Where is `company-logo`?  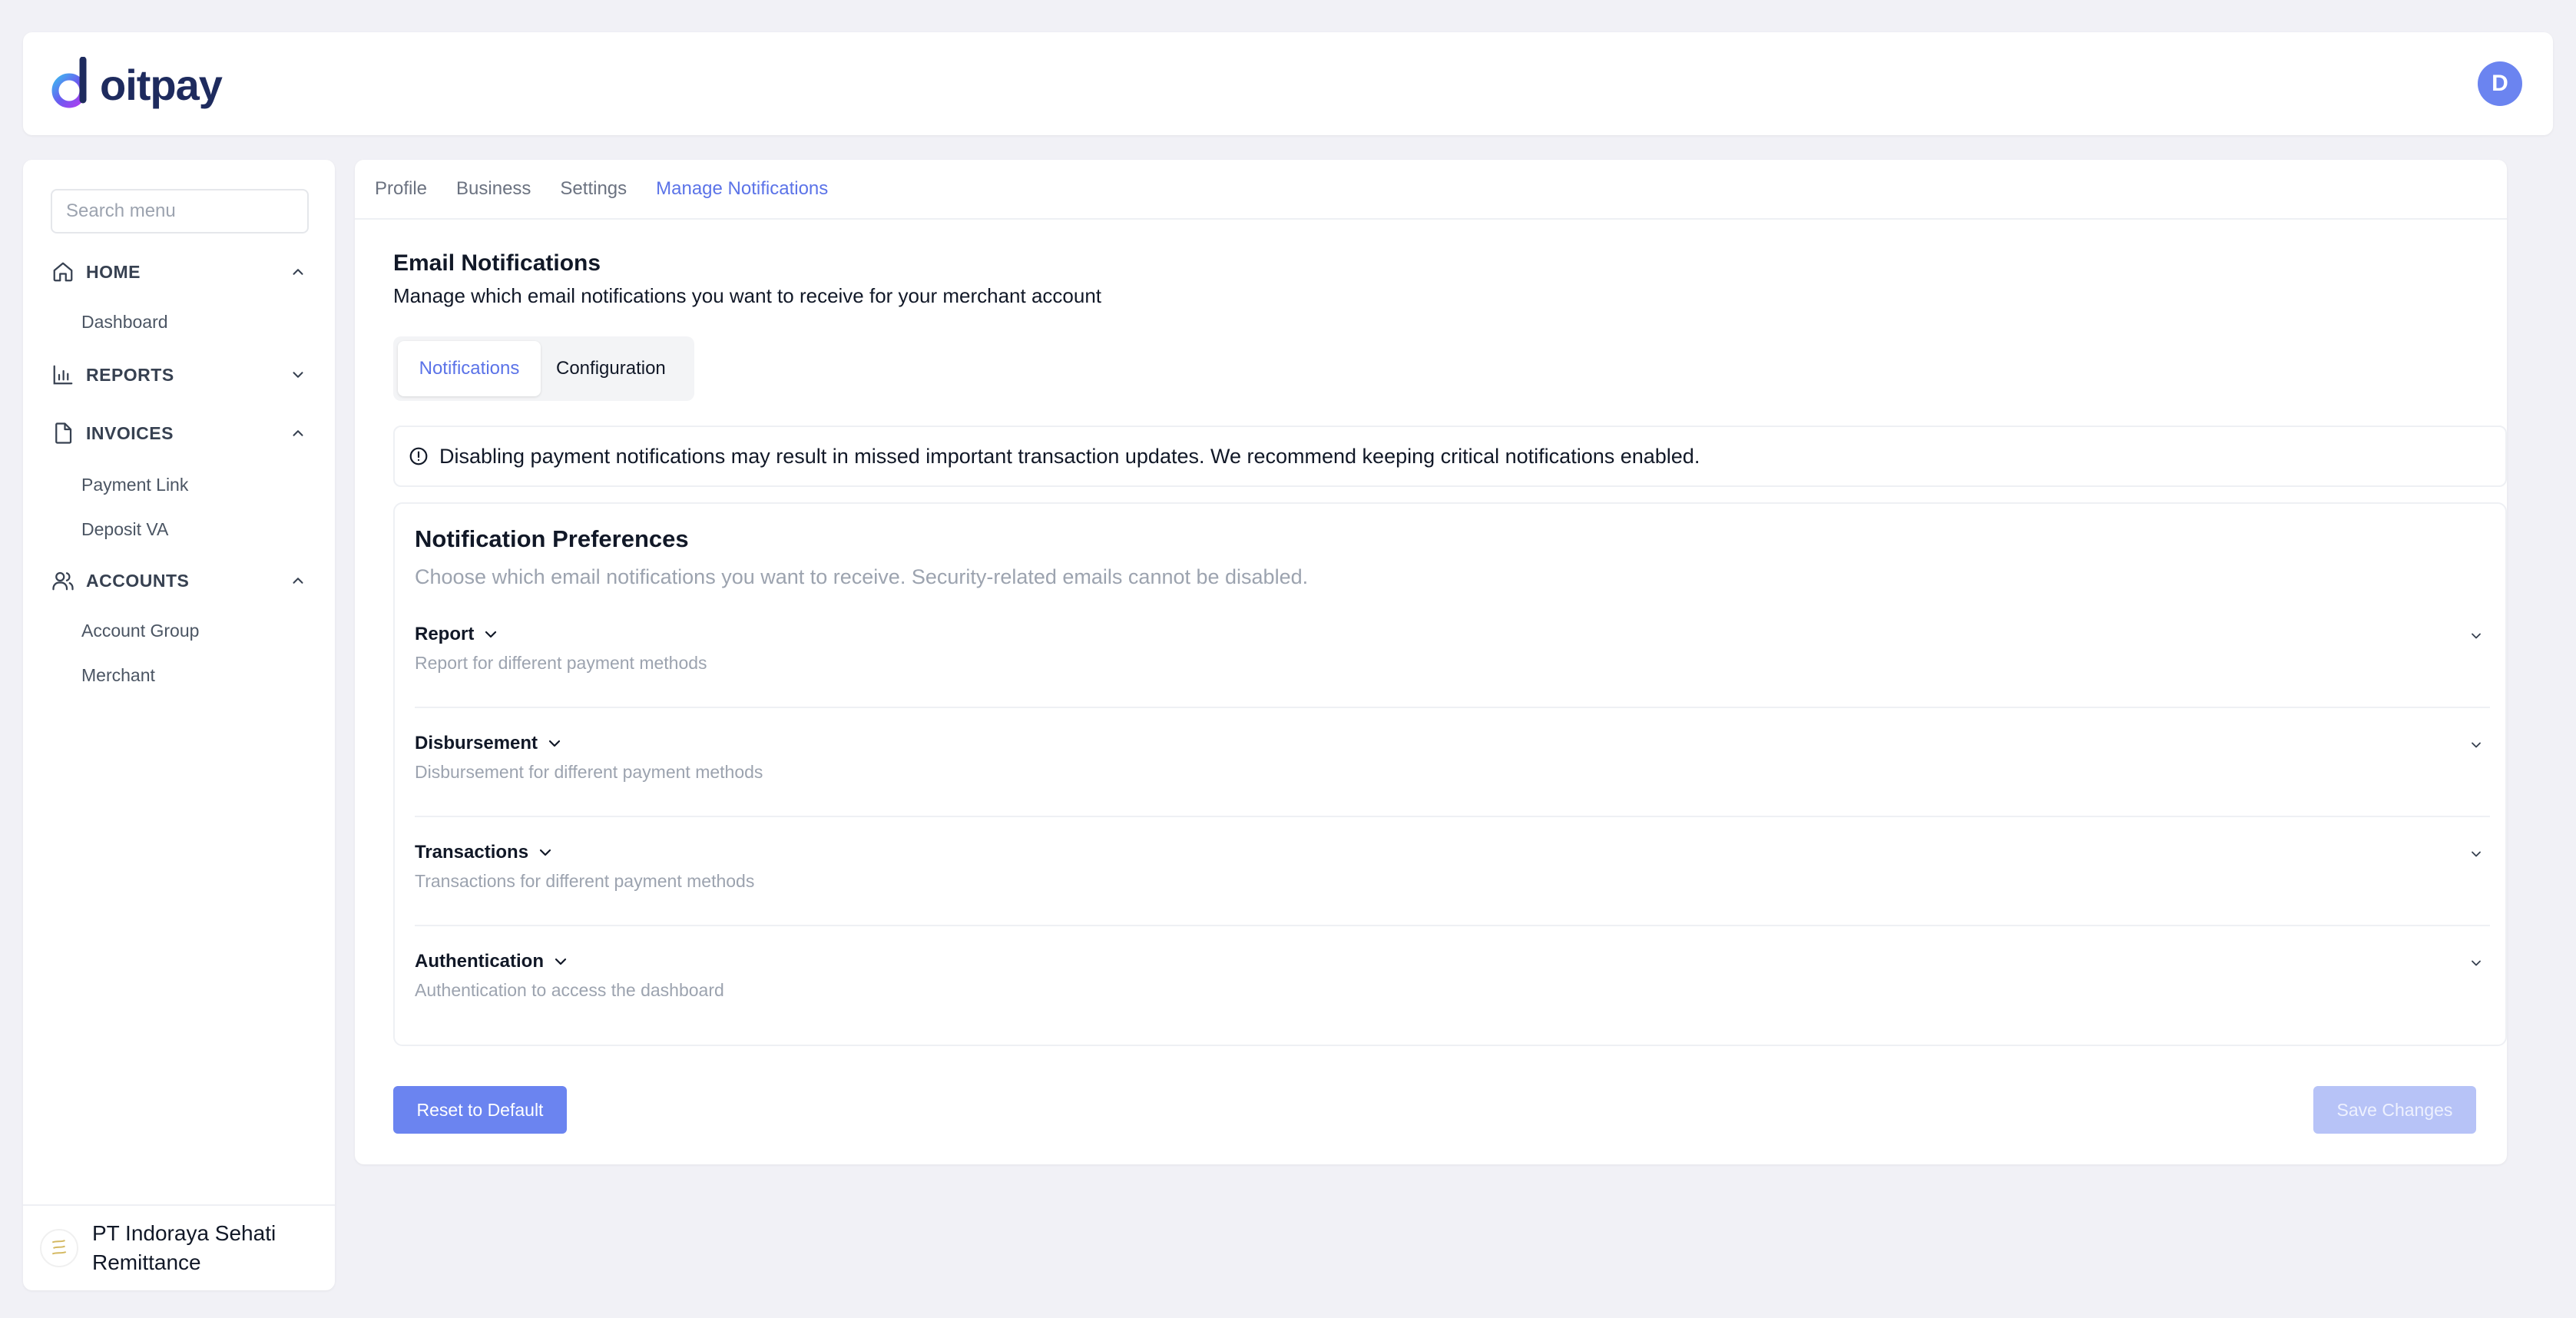
company-logo is located at coordinates (59, 1248).